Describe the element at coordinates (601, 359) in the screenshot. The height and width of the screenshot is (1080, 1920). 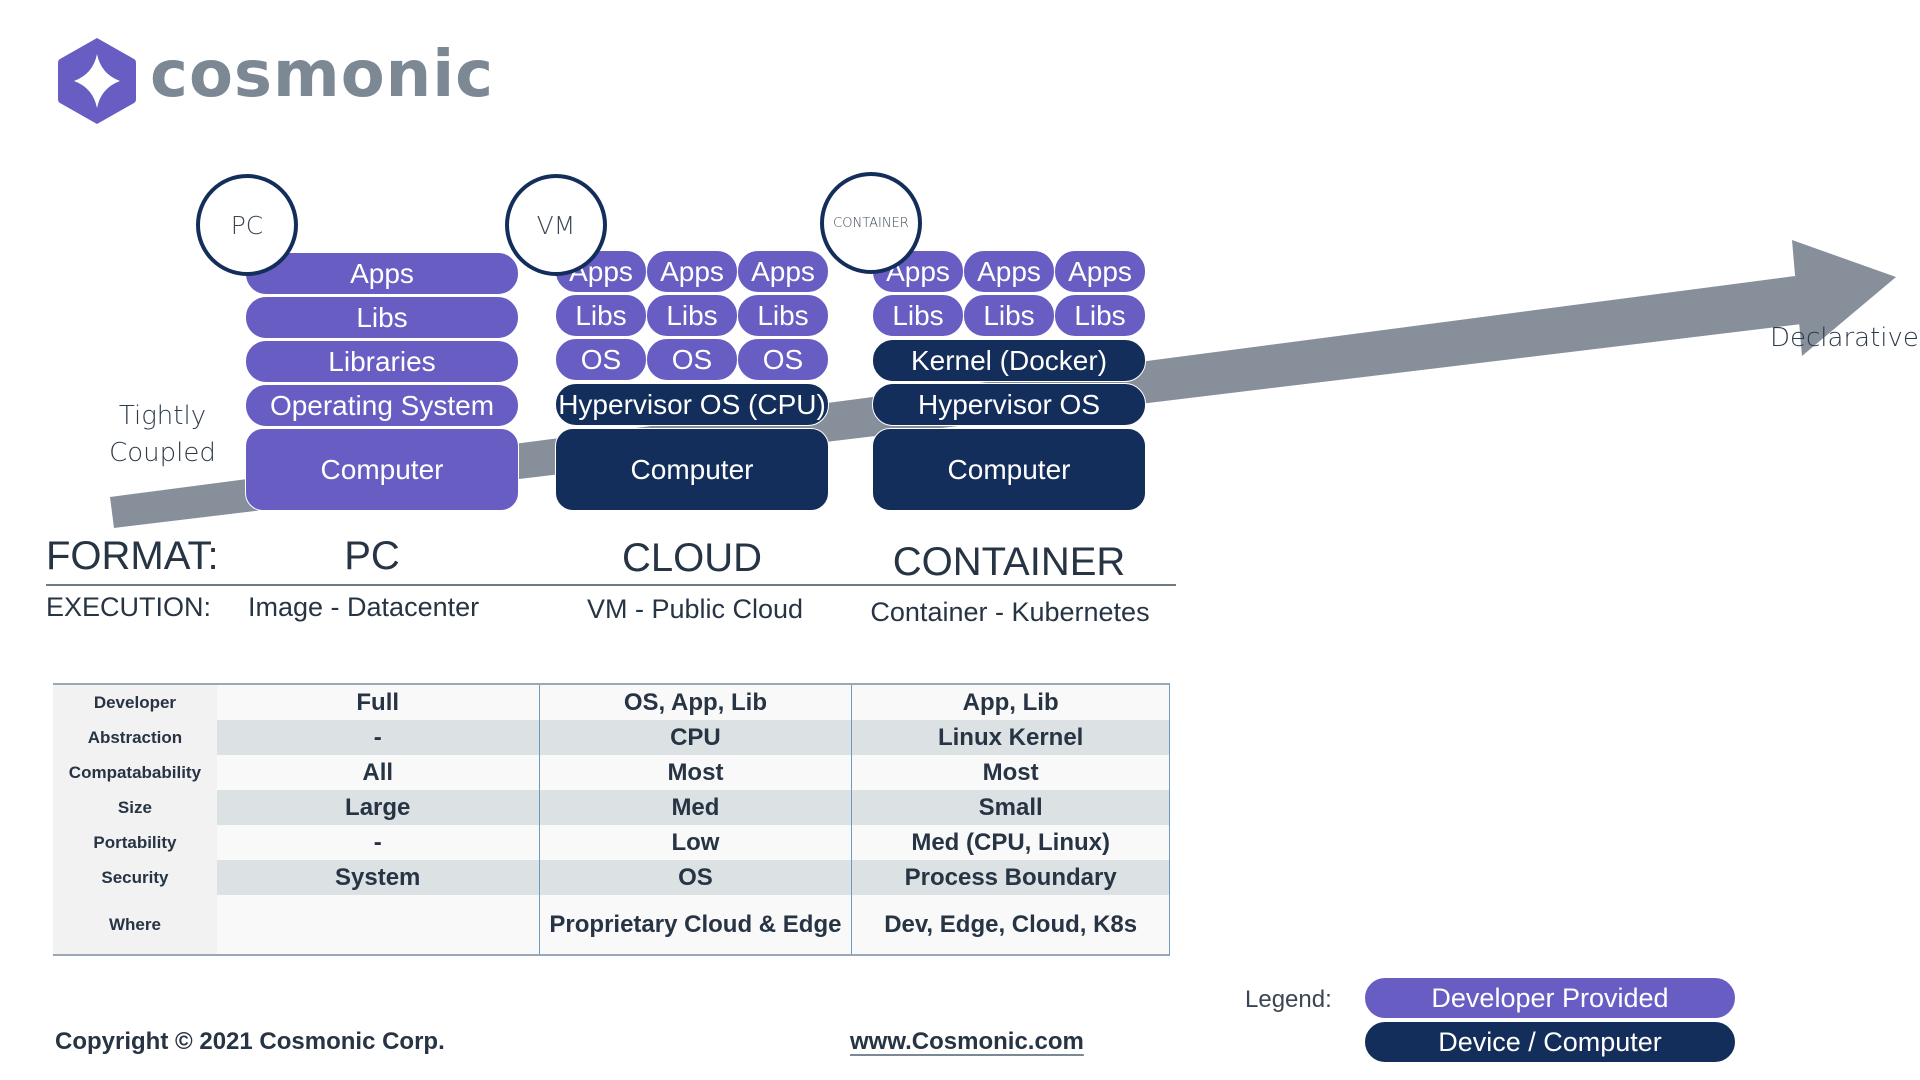
I see `vm-os-1: OS` at that location.